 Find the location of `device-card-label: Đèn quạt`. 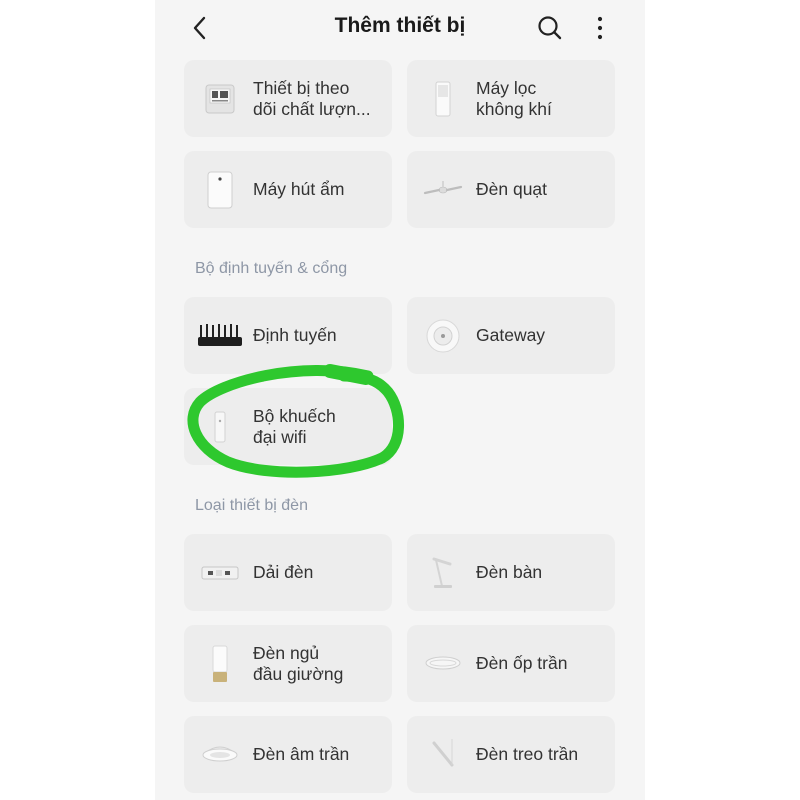

device-card-label: Đèn quạt is located at coordinates (512, 189).